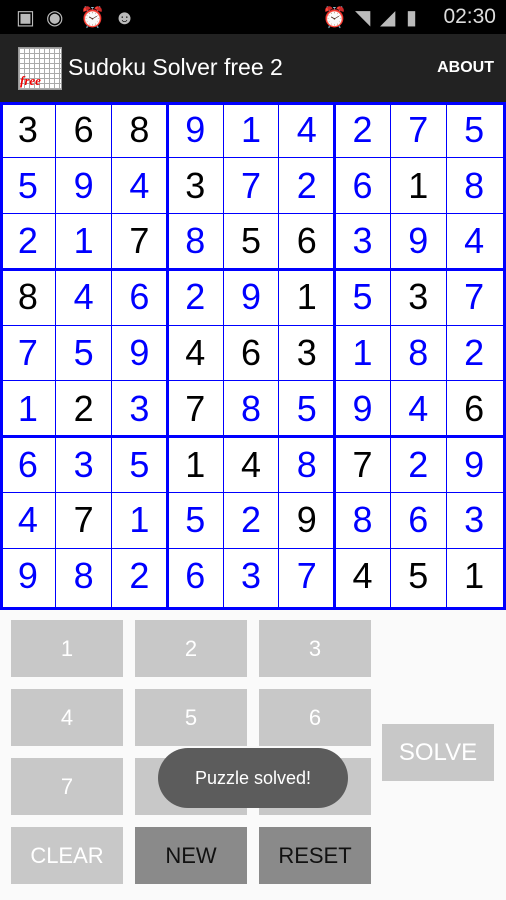 The height and width of the screenshot is (900, 506). What do you see at coordinates (438, 752) in the screenshot?
I see `solve-button: SOLVE` at bounding box center [438, 752].